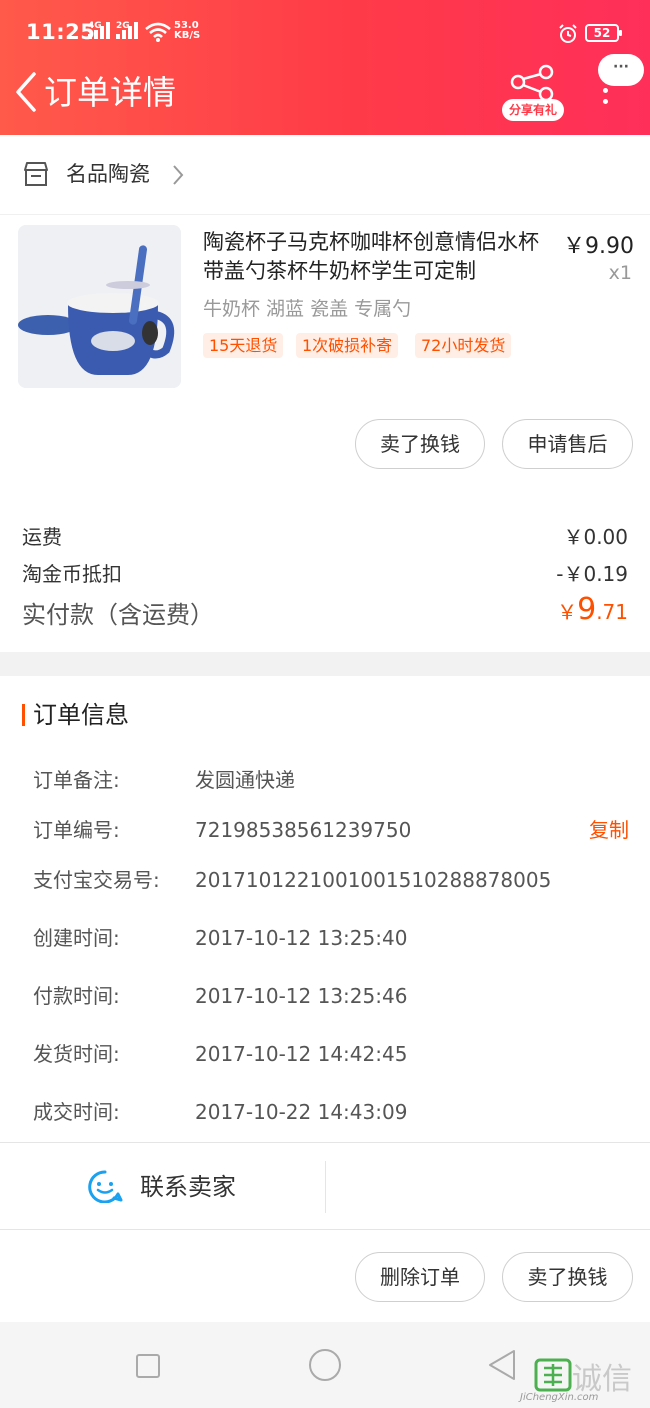 This screenshot has width=650, height=1408. Describe the element at coordinates (178, 175) in the screenshot. I see `chevron-right-icon` at that location.